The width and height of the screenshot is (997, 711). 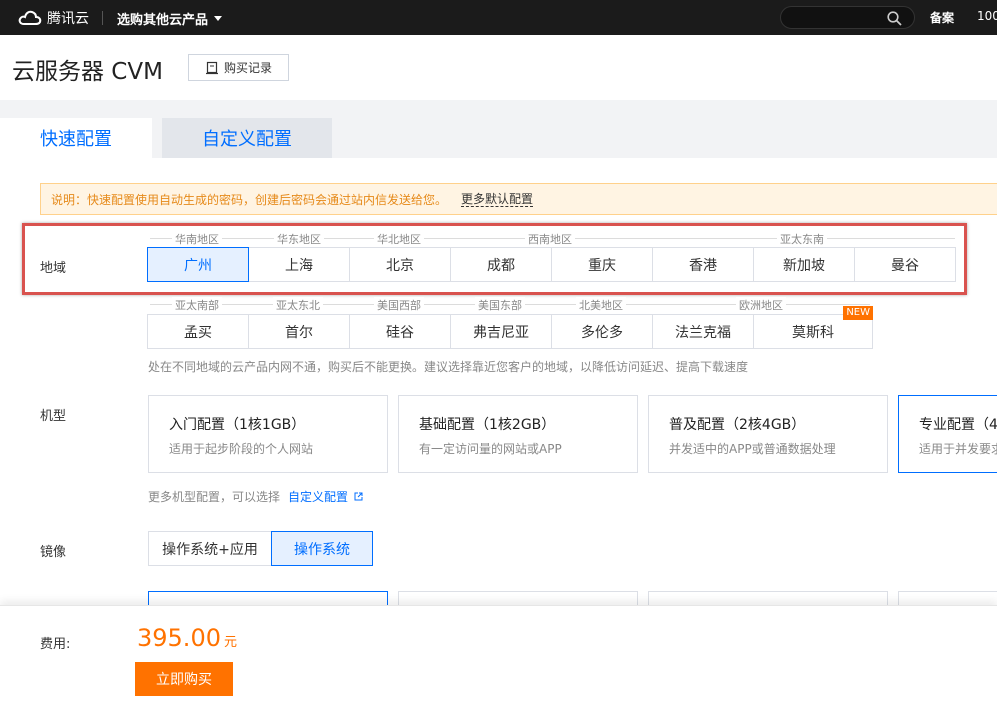 I want to click on tab-custom-config: 自定义配置, so click(x=247, y=138).